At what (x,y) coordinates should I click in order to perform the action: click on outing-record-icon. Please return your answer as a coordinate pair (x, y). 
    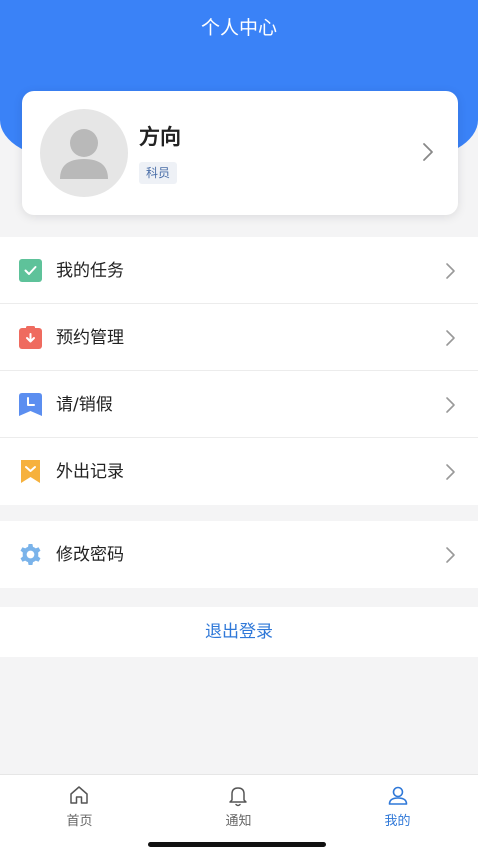
    Looking at the image, I should click on (30, 471).